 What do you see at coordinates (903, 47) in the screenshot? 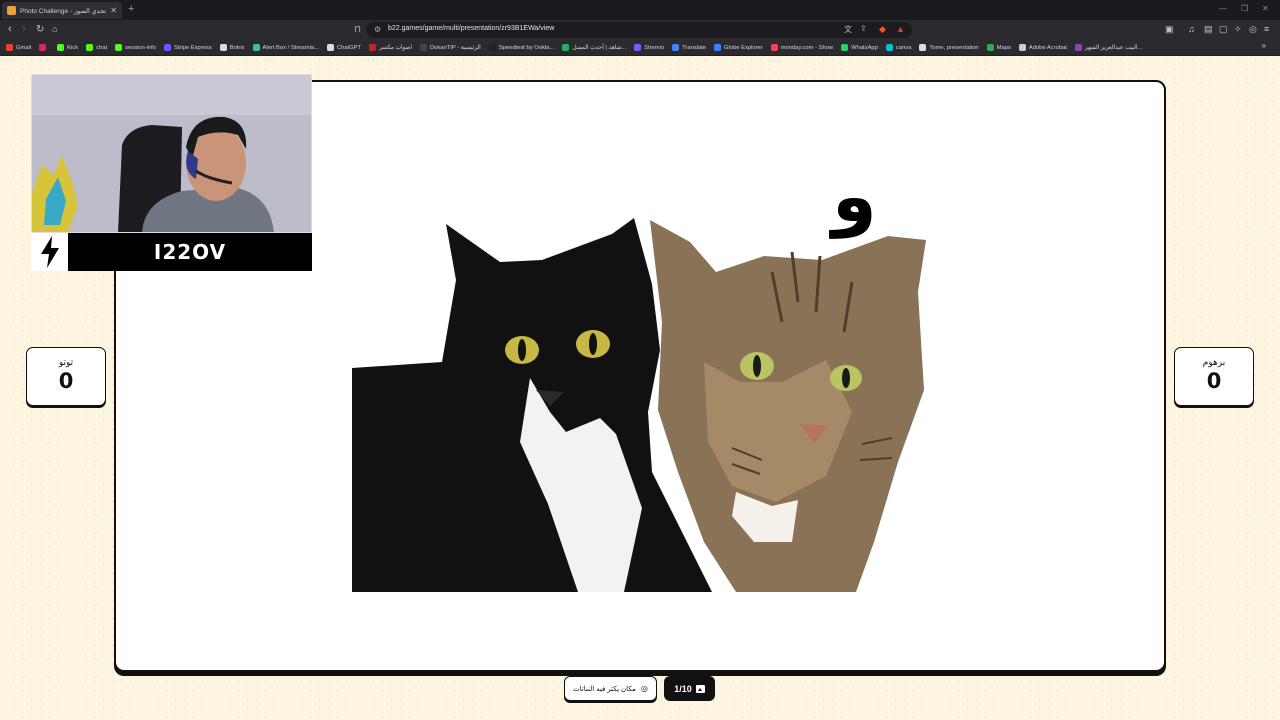
I see `bookmark-label: canva` at bounding box center [903, 47].